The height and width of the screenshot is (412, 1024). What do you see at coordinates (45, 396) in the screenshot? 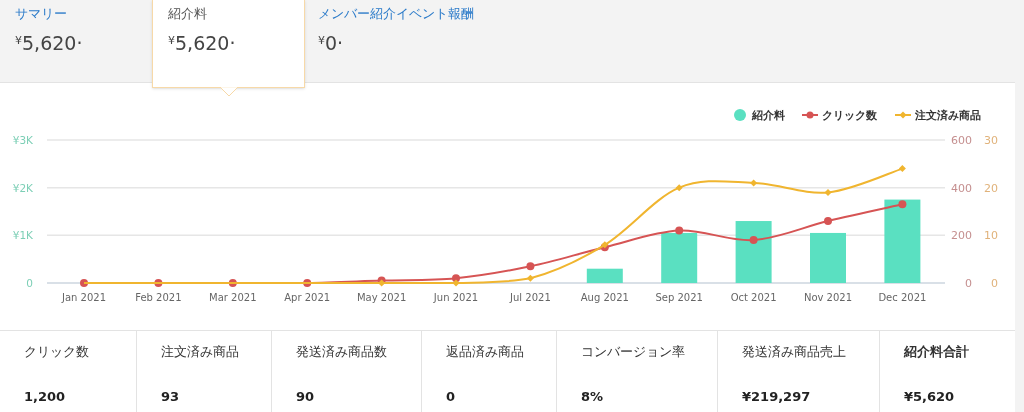
I see `stat-value: 1,200` at bounding box center [45, 396].